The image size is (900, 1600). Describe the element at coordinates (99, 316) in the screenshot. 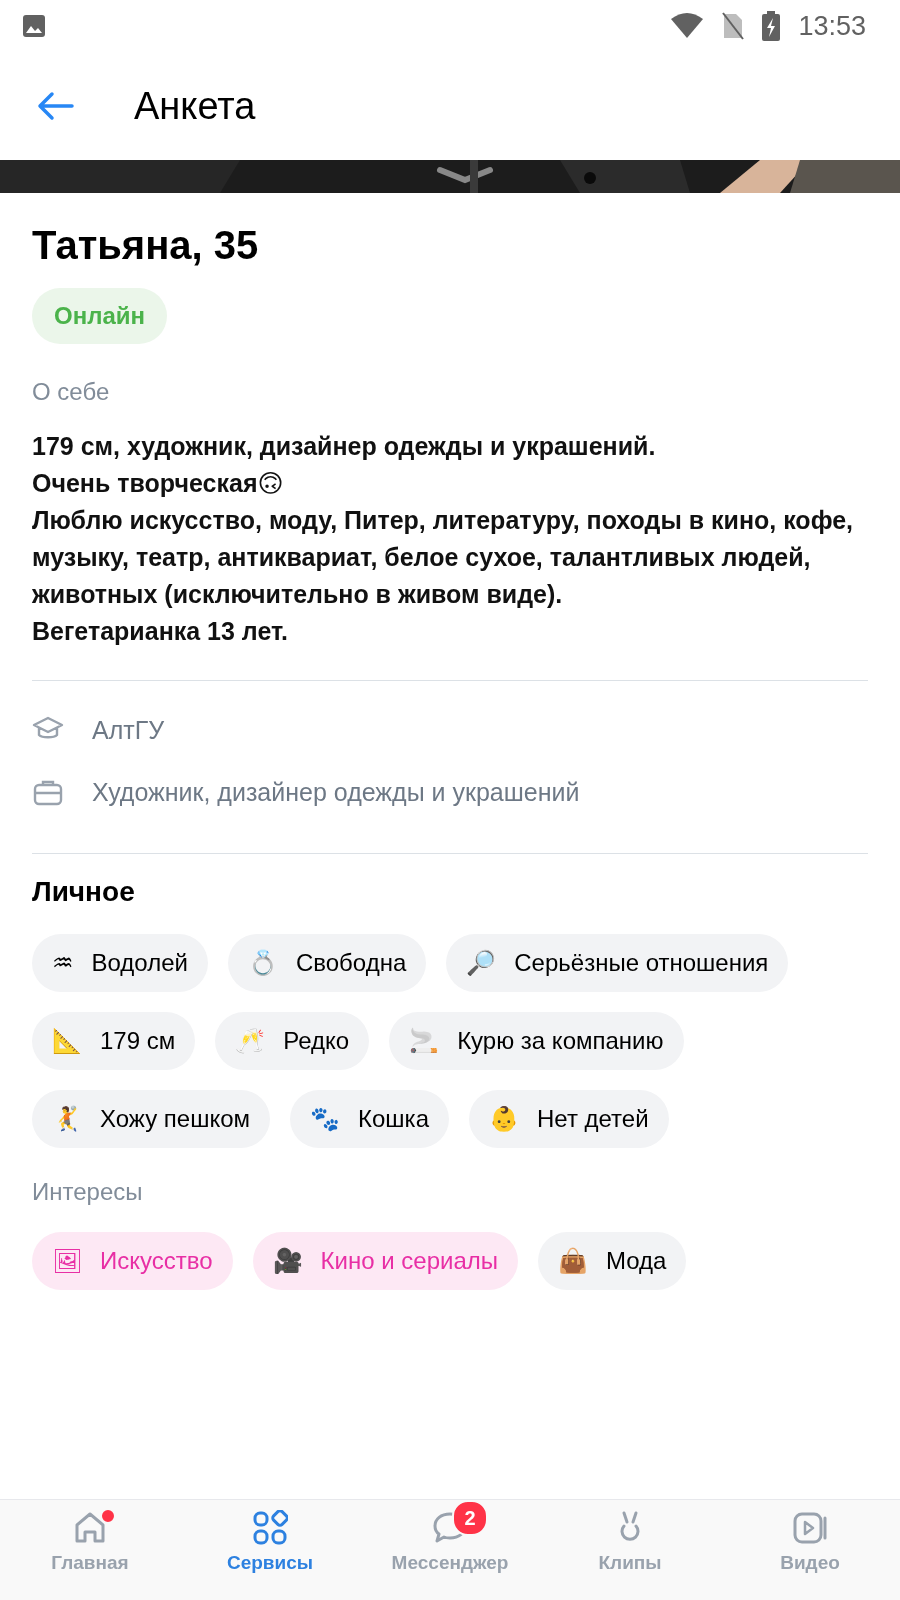

I see `online-badge: Онлайн` at that location.